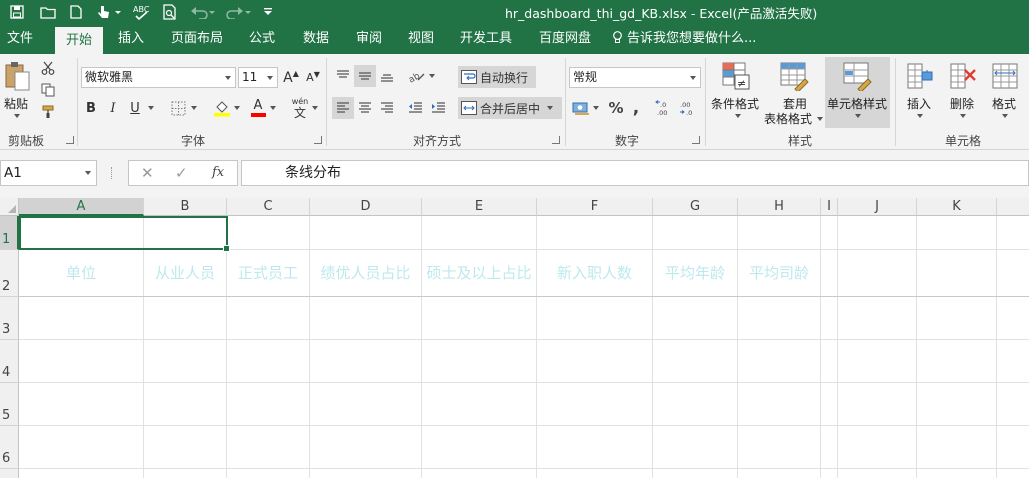  Describe the element at coordinates (486, 39) in the screenshot. I see `tab-developer: 开发工具` at that location.